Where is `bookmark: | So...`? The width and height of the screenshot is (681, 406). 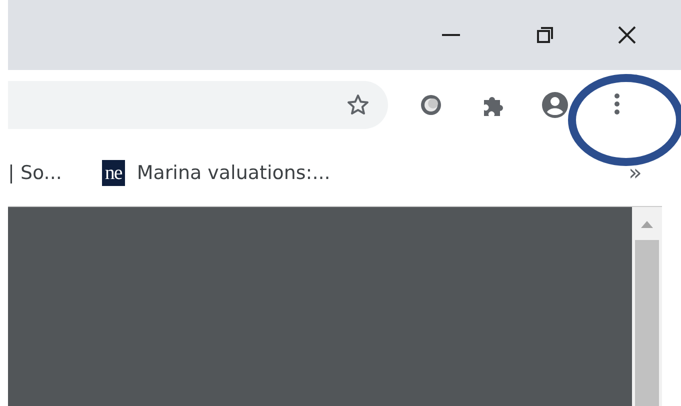
bookmark: | So... is located at coordinates (35, 173).